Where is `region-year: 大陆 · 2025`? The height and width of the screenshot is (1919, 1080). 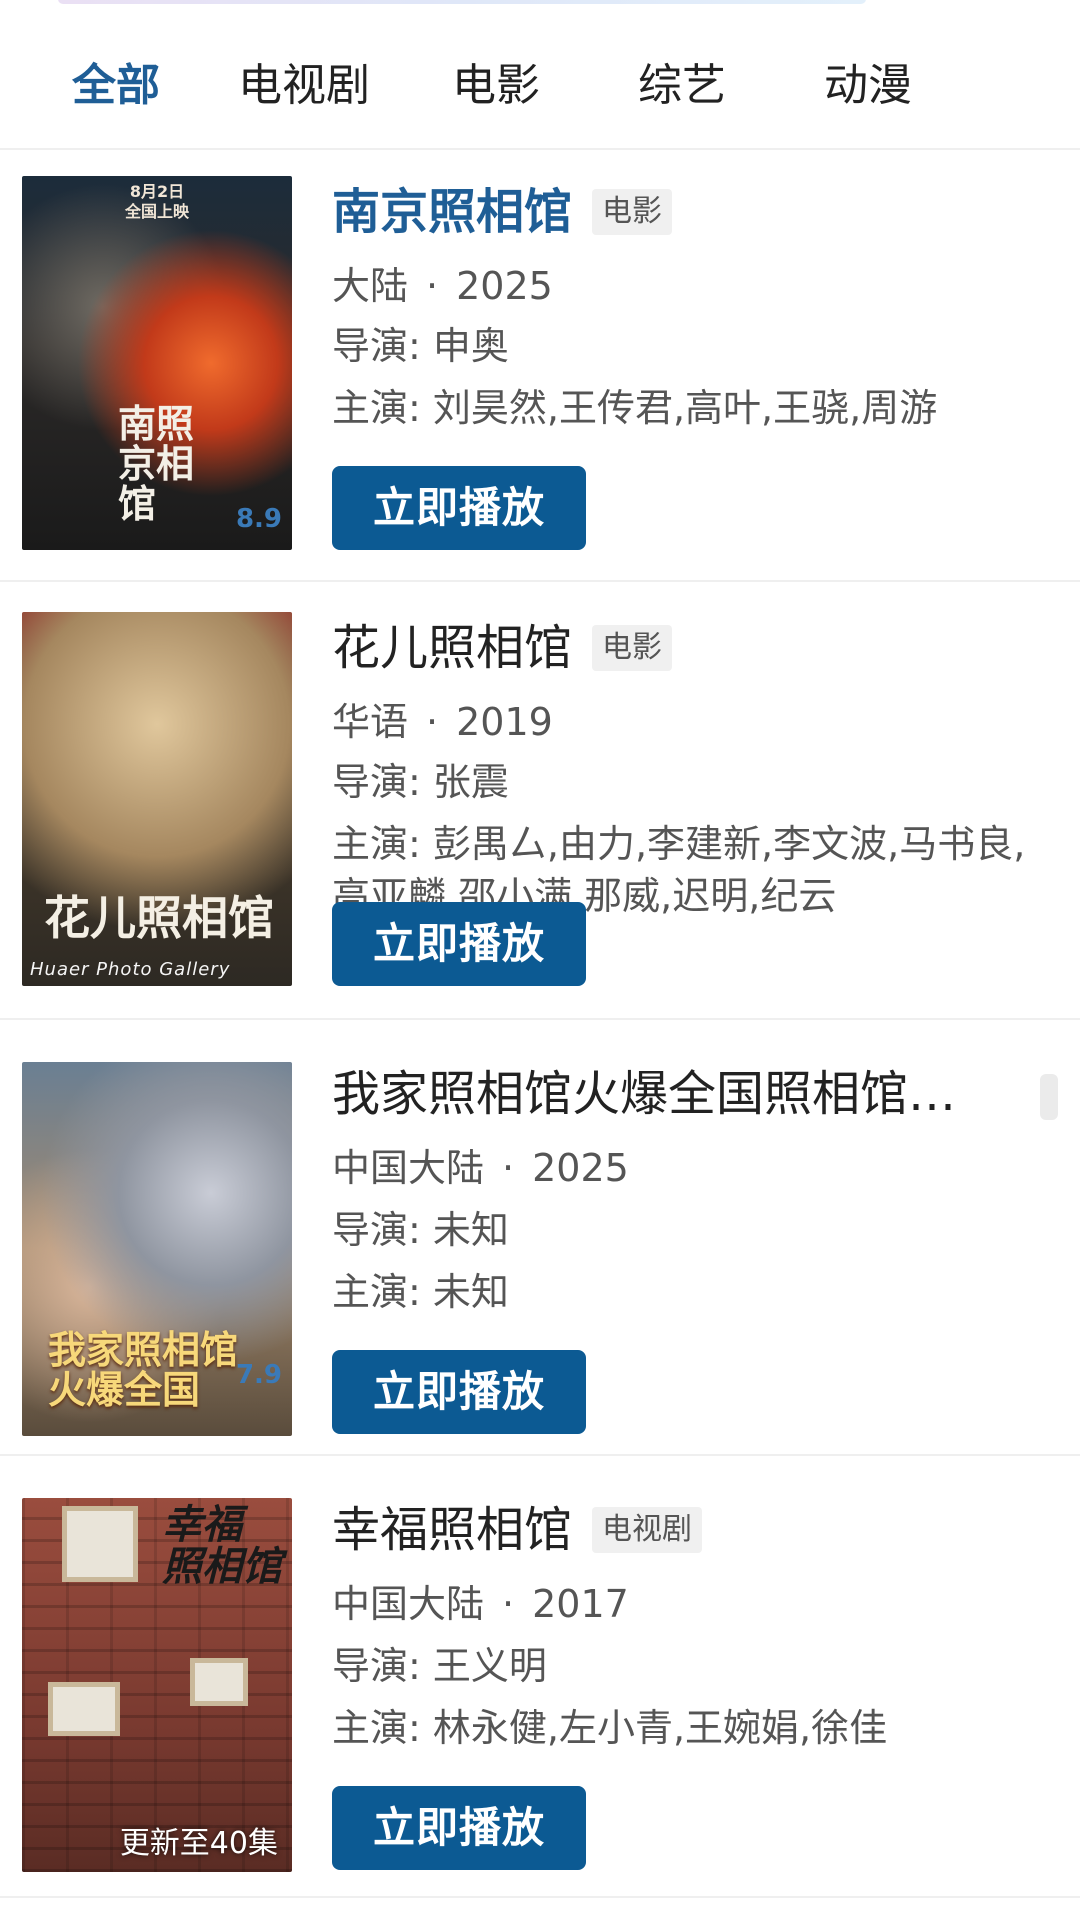 region-year: 大陆 · 2025 is located at coordinates (442, 286).